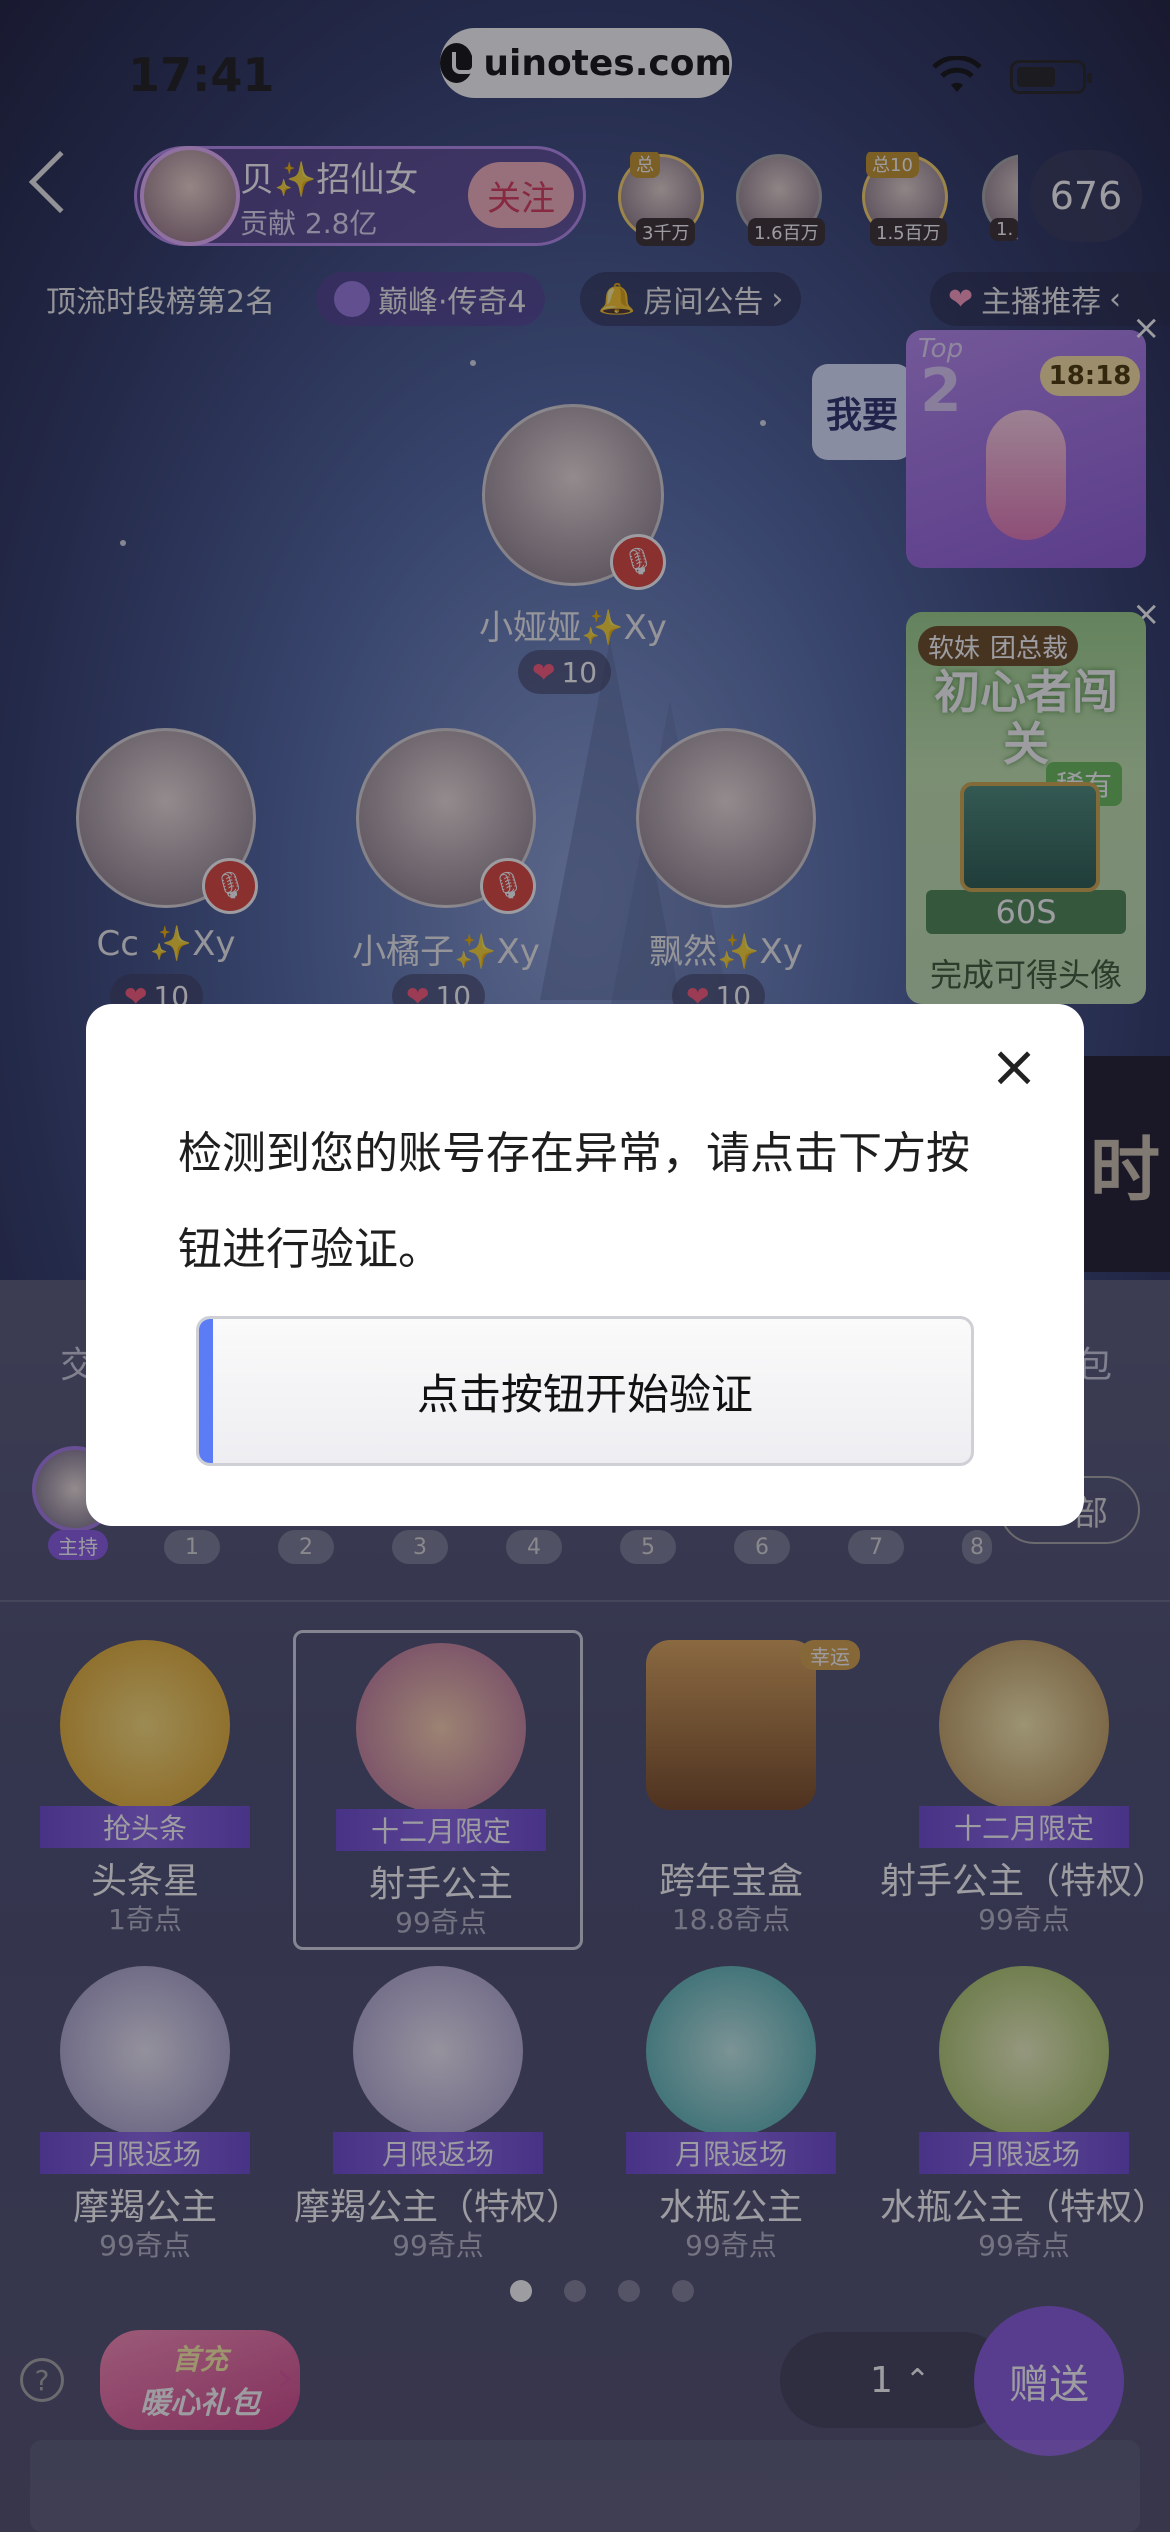  What do you see at coordinates (1014, 1066) in the screenshot?
I see `close-icon: ×` at bounding box center [1014, 1066].